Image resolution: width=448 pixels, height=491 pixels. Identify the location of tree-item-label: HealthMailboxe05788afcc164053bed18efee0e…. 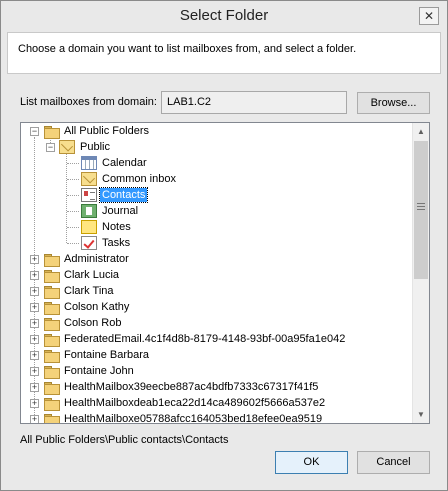
(193, 418).